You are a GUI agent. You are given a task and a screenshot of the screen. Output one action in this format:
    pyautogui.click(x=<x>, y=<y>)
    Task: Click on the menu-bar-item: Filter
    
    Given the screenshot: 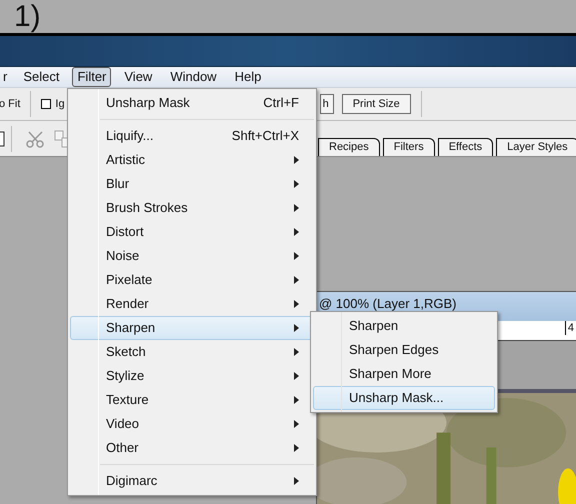 What is the action you would take?
    pyautogui.click(x=92, y=77)
    